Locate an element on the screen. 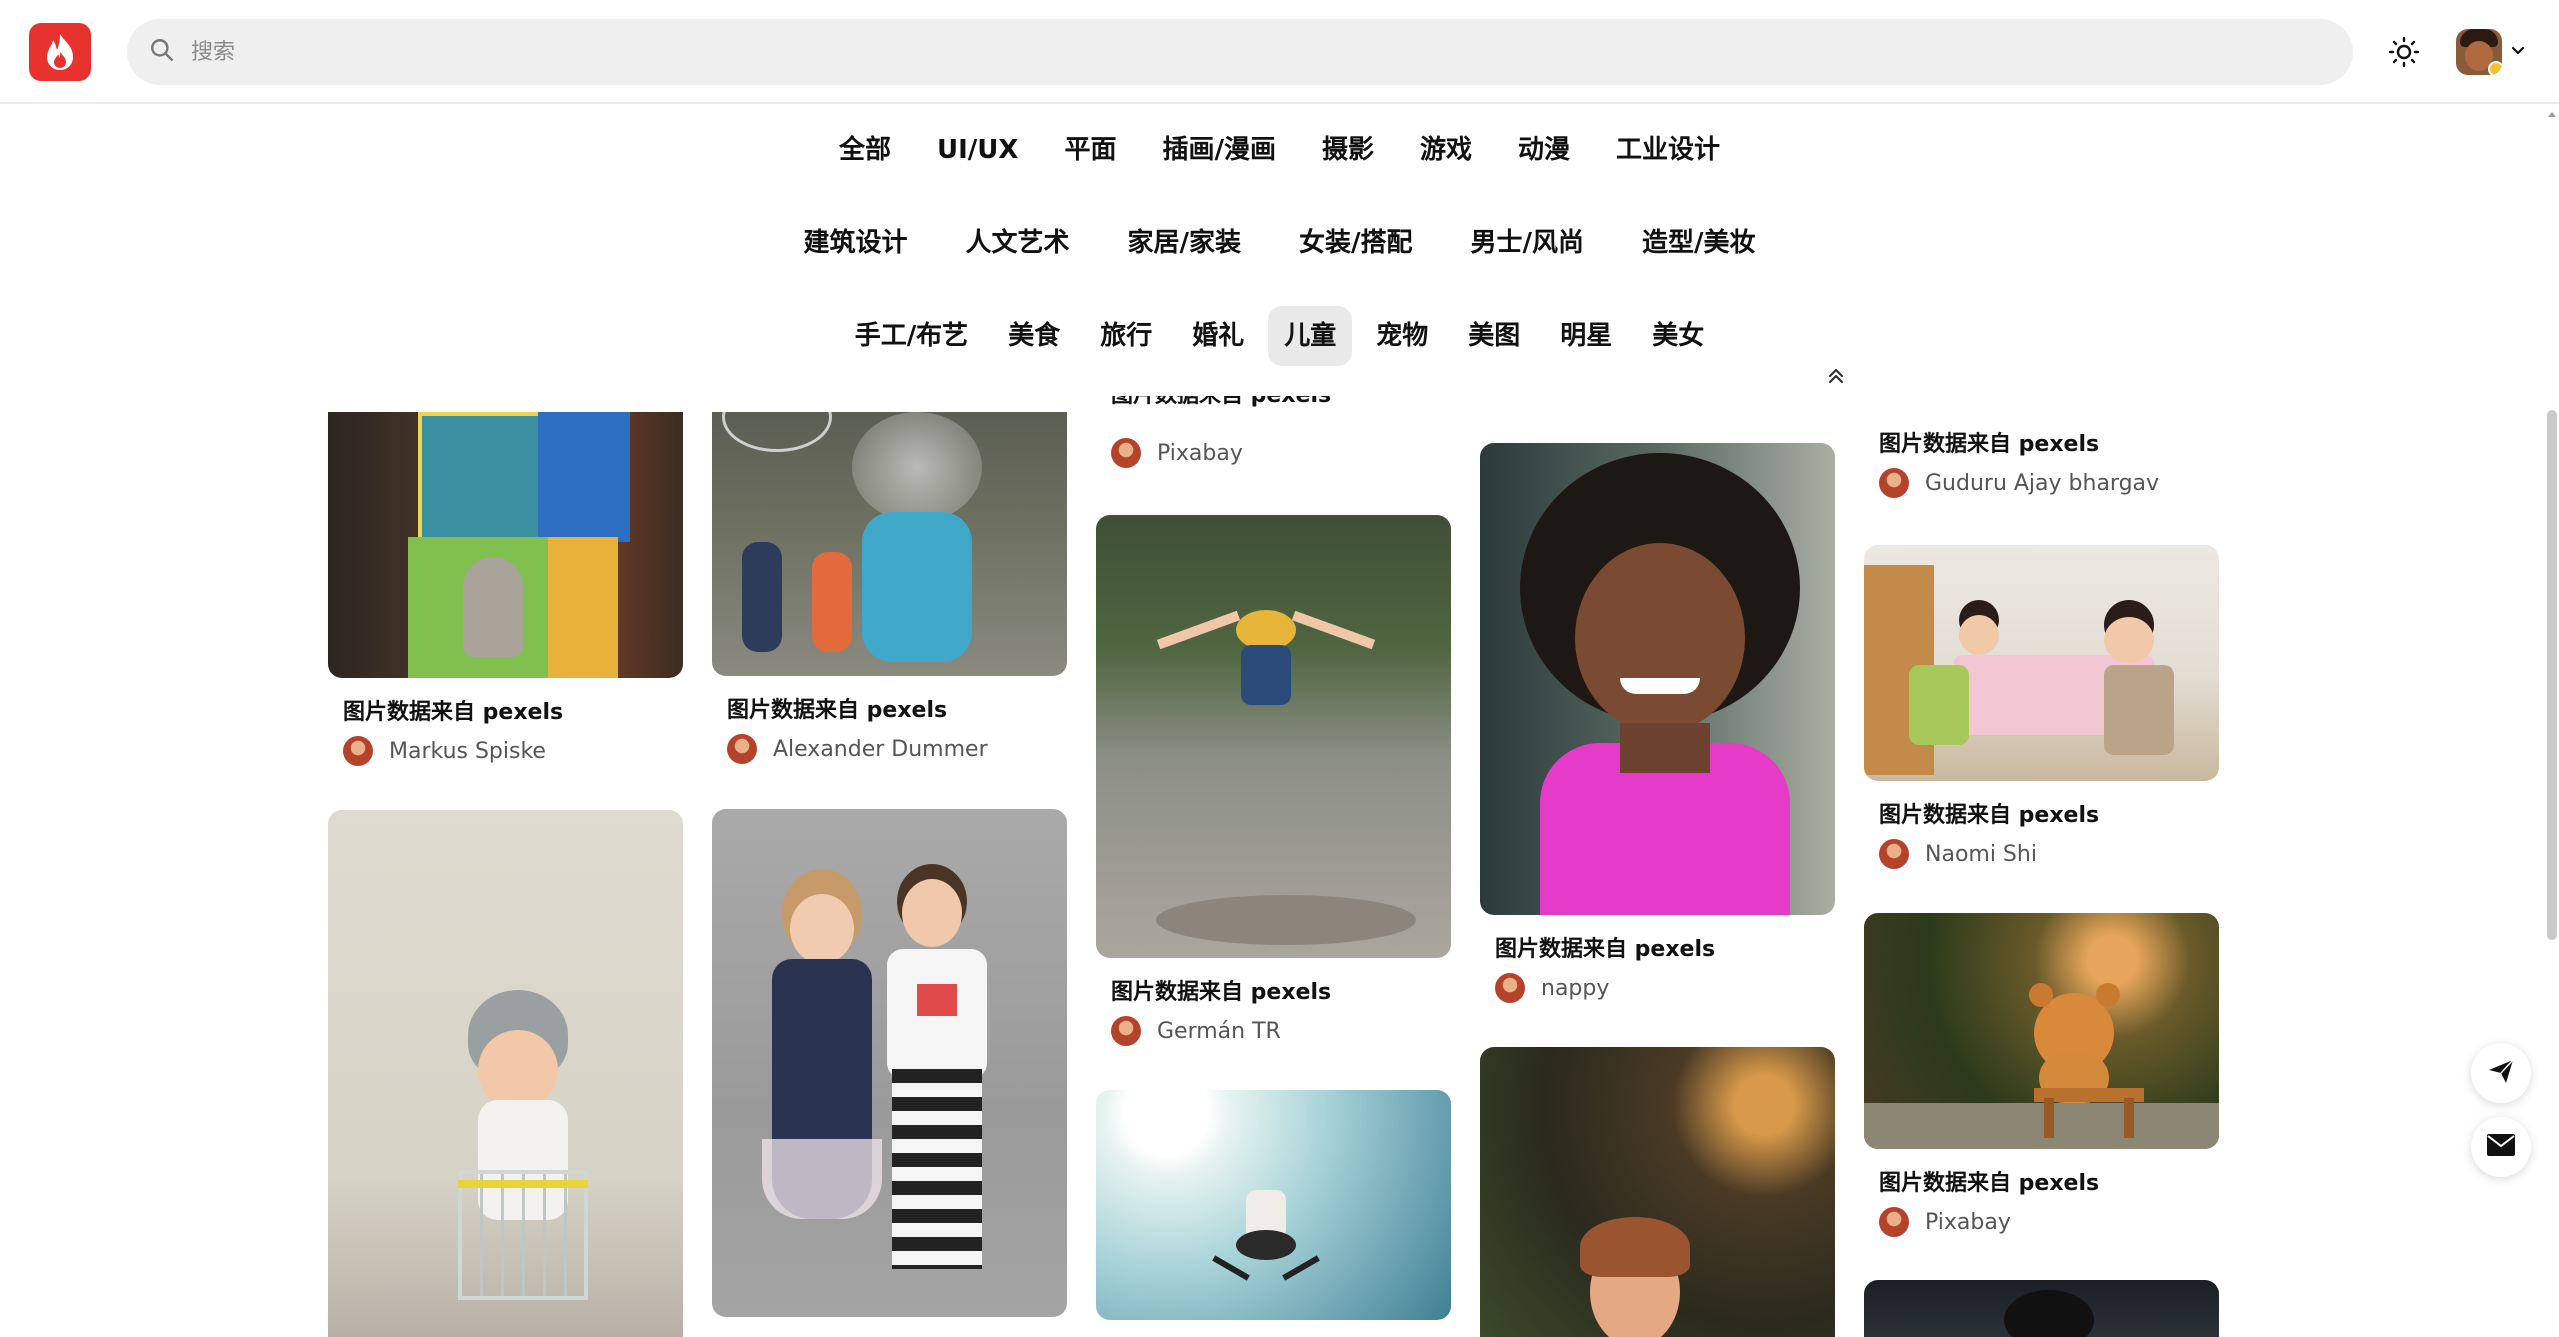  image-card: 图片数据来自 pexels nappy is located at coordinates (1657, 723).